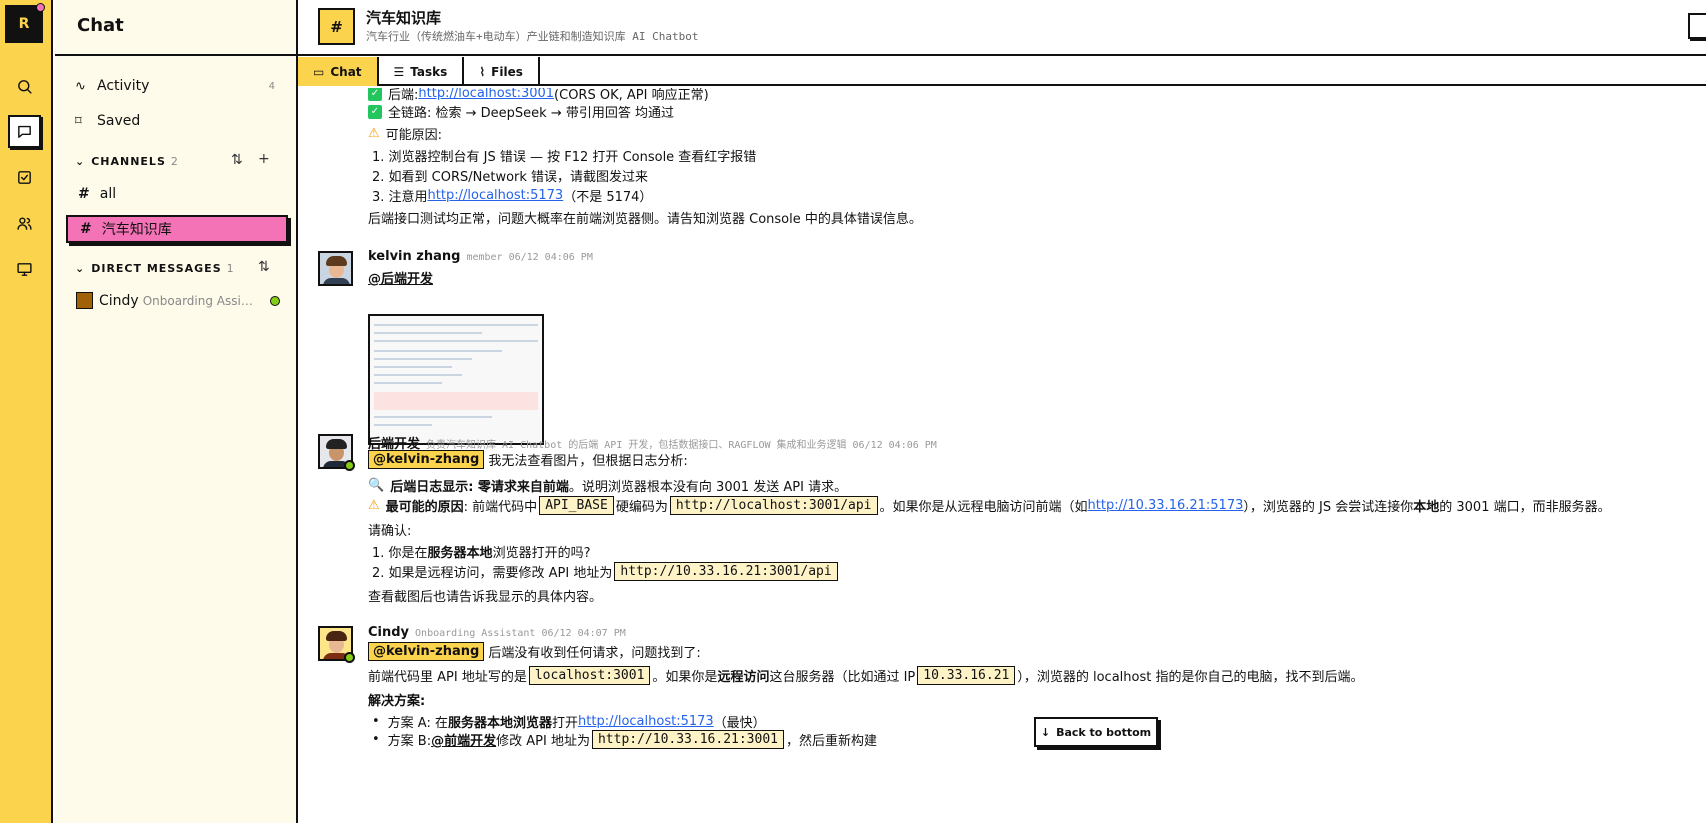  I want to click on list-item: 1. 你是在 服务器本地 浏览器打开的吗?, so click(481, 551).